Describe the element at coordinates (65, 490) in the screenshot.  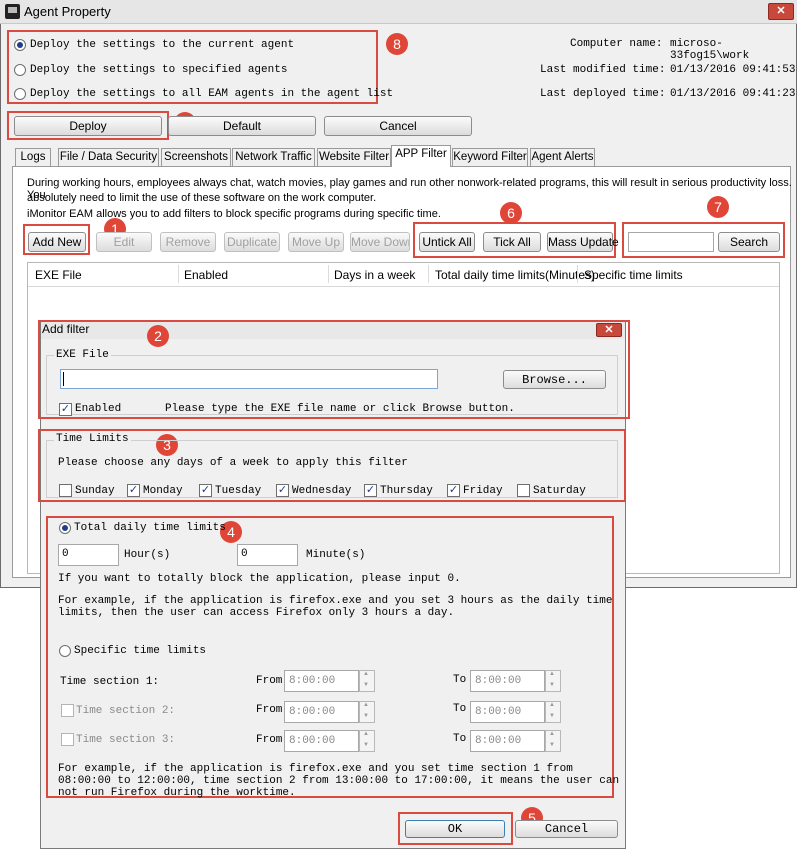
I see `sunday-checkbox` at that location.